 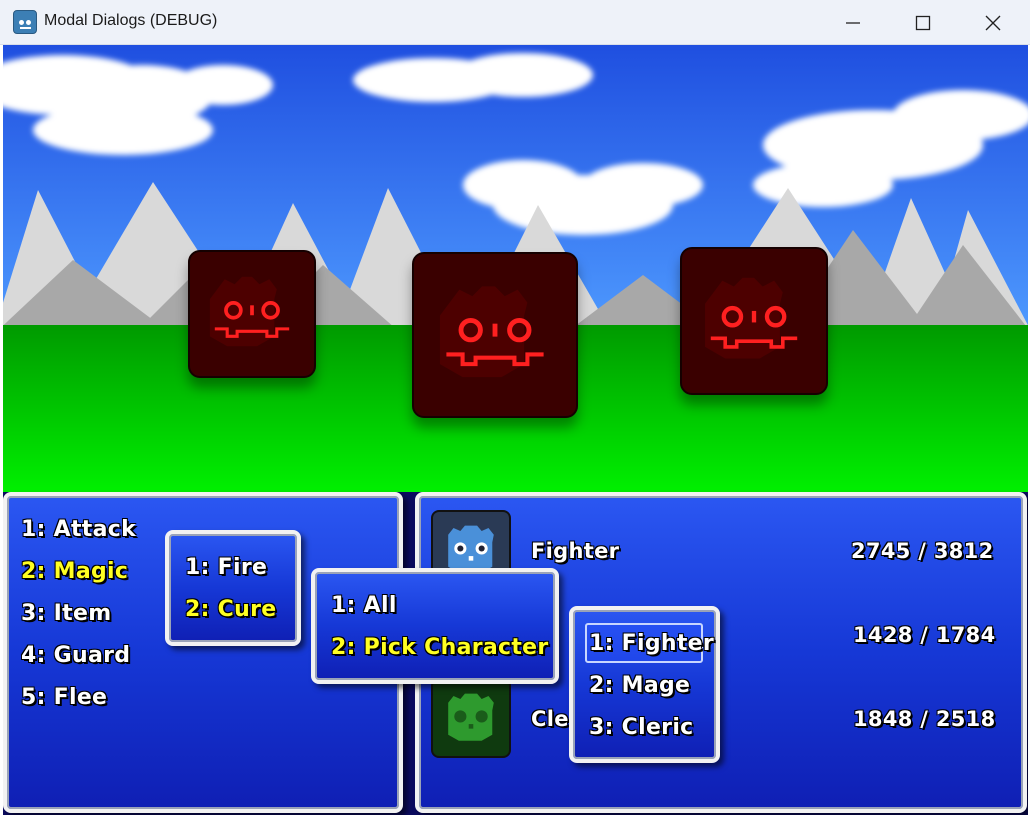 I want to click on godot-app-icon, so click(x=25, y=22).